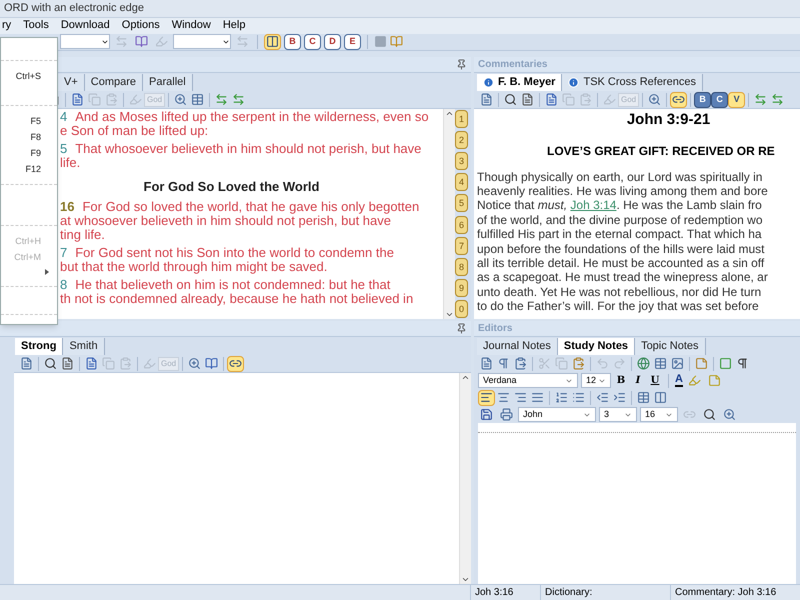  I want to click on commentary-line: of the world, and the divine purpose of redemption wo, so click(620, 220).